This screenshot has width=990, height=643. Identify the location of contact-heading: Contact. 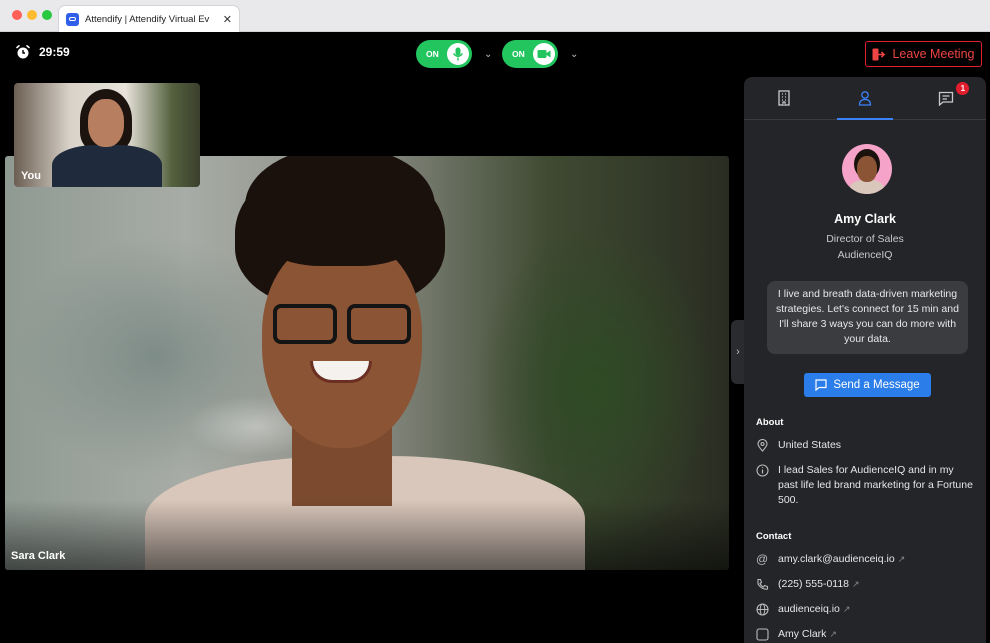
(774, 536).